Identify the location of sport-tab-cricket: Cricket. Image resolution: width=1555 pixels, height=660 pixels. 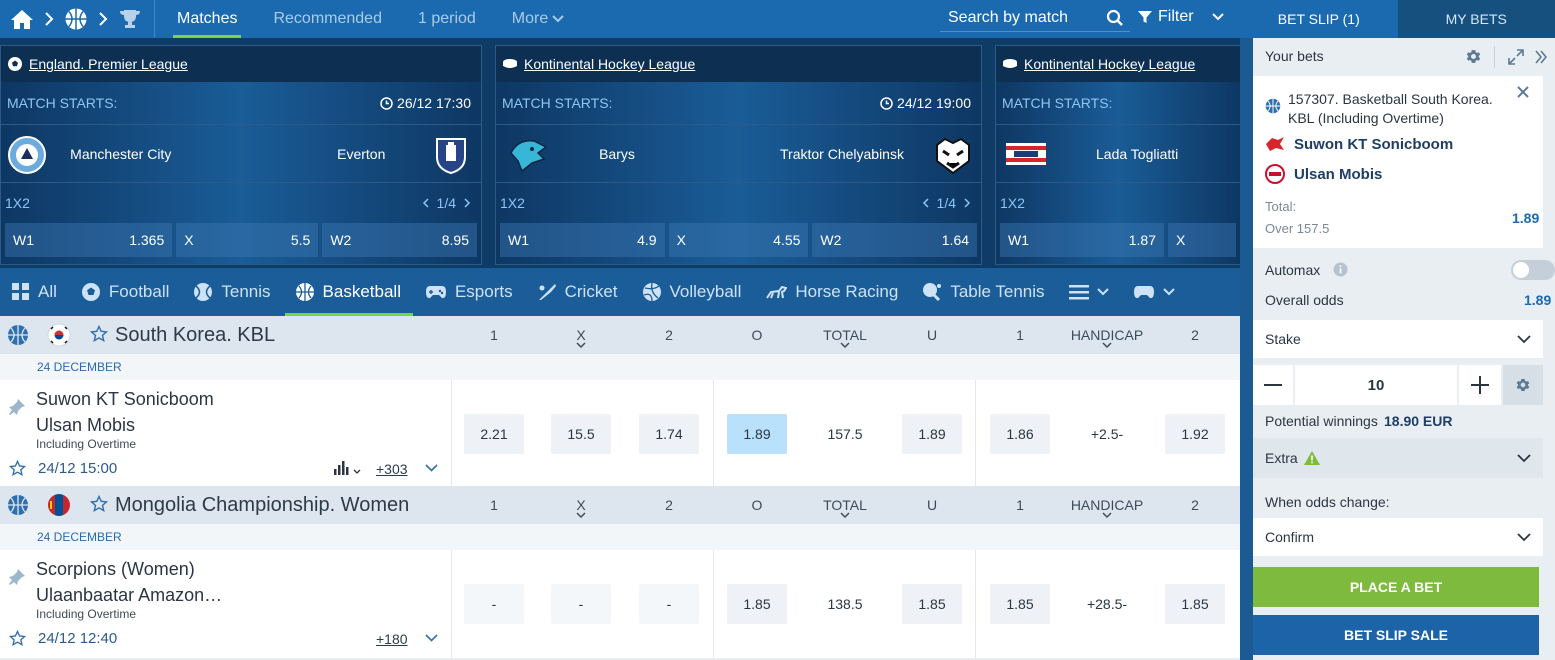
(577, 292).